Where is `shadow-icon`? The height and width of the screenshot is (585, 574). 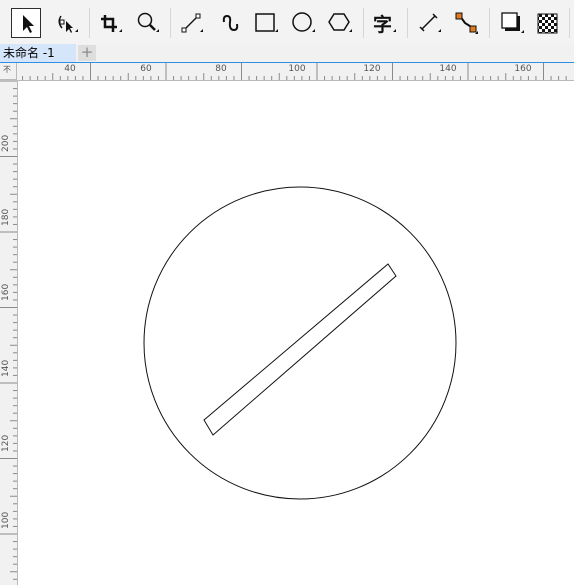
shadow-icon is located at coordinates (512, 22).